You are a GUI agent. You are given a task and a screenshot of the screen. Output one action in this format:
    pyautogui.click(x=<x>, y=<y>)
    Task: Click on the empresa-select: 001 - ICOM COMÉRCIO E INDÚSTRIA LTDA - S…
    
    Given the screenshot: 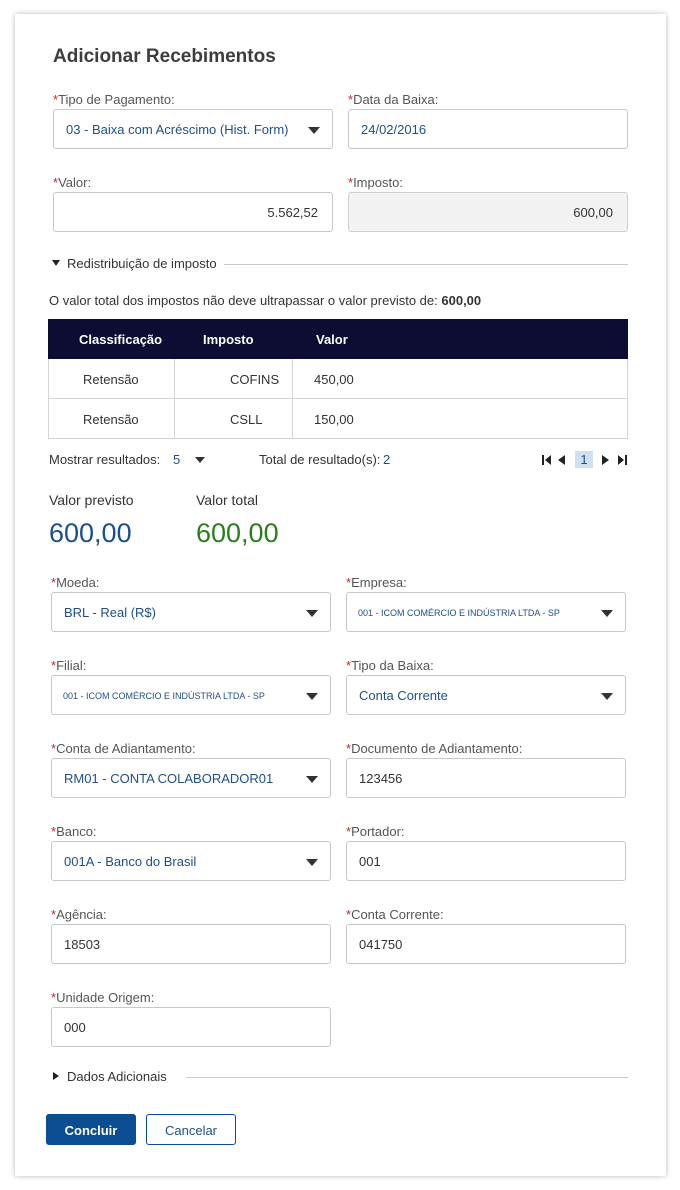 What is the action you would take?
    pyautogui.click(x=486, y=612)
    